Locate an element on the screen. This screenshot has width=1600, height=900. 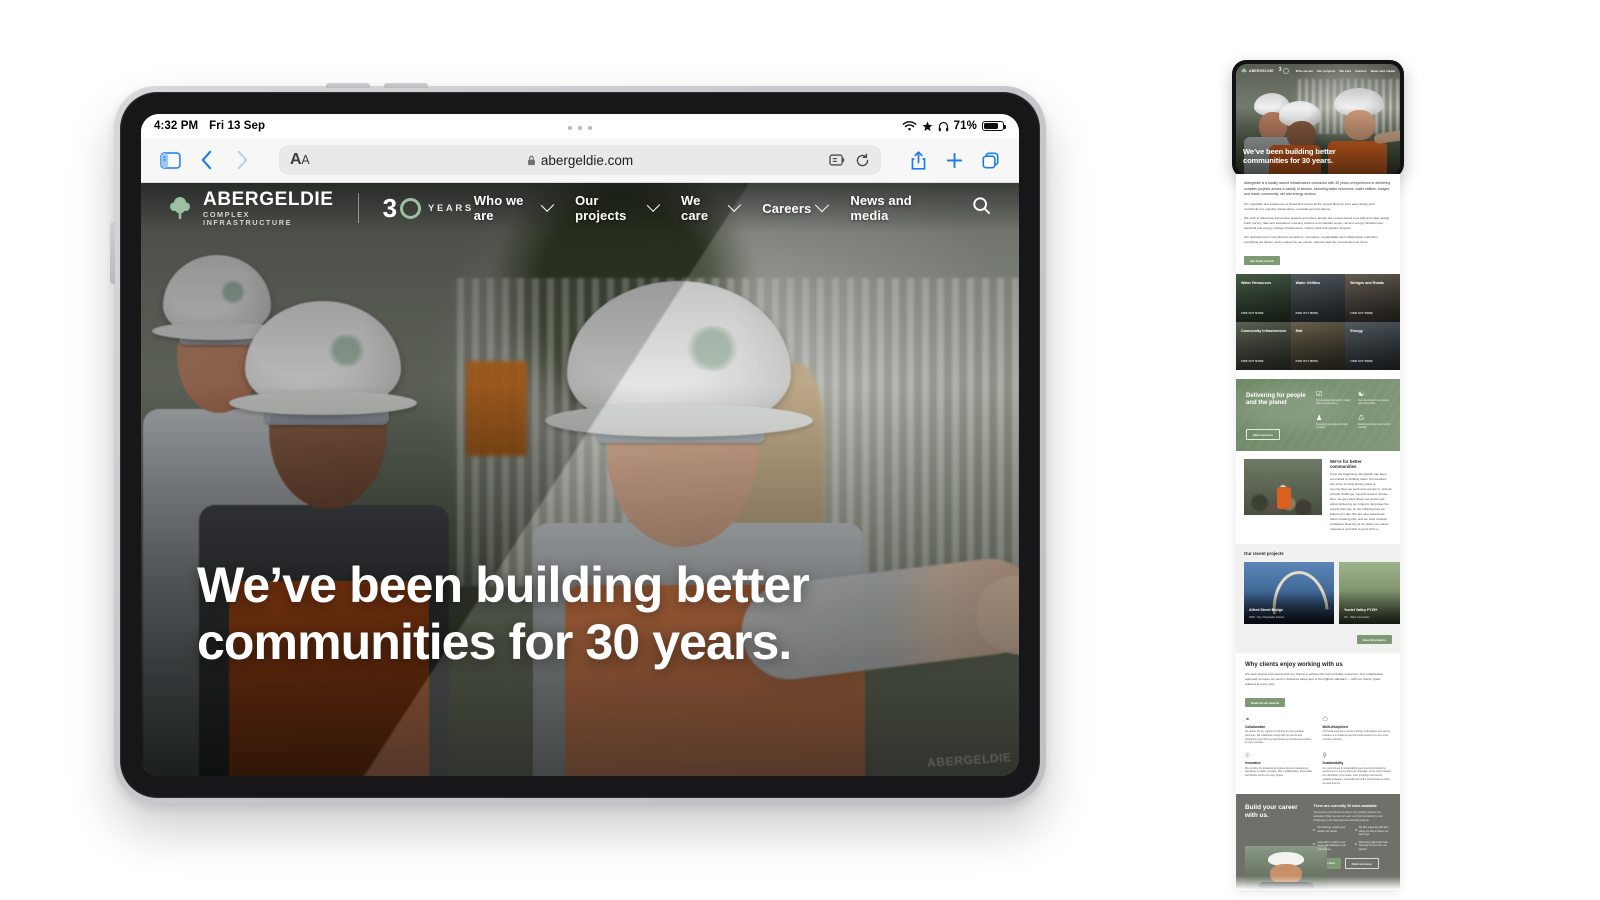
back-icon is located at coordinates (206, 160).